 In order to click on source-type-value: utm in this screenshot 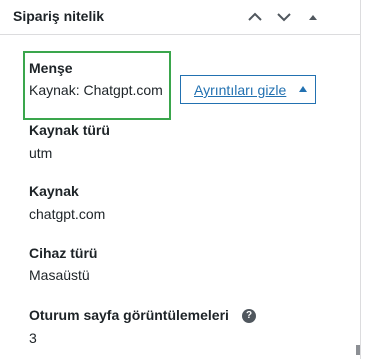, I will do `click(41, 153)`.